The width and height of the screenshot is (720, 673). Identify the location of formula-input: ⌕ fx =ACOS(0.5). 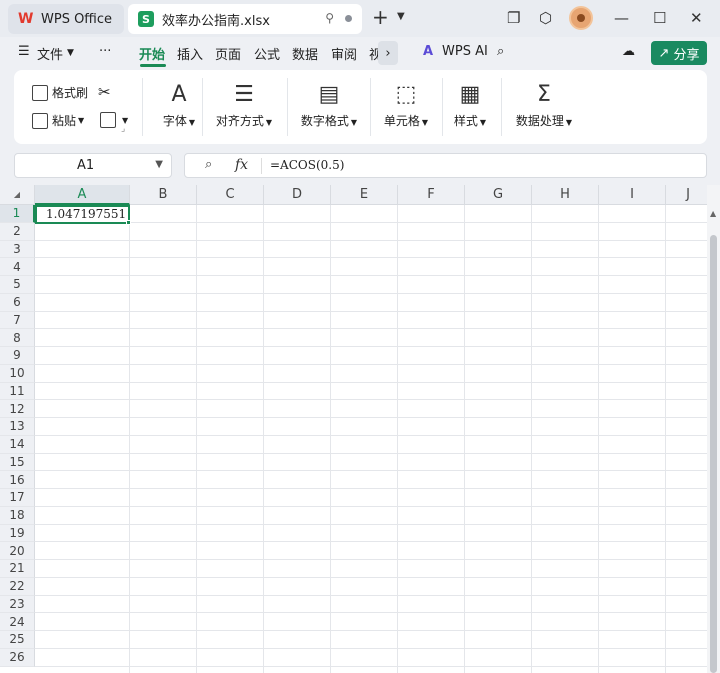
(445, 165).